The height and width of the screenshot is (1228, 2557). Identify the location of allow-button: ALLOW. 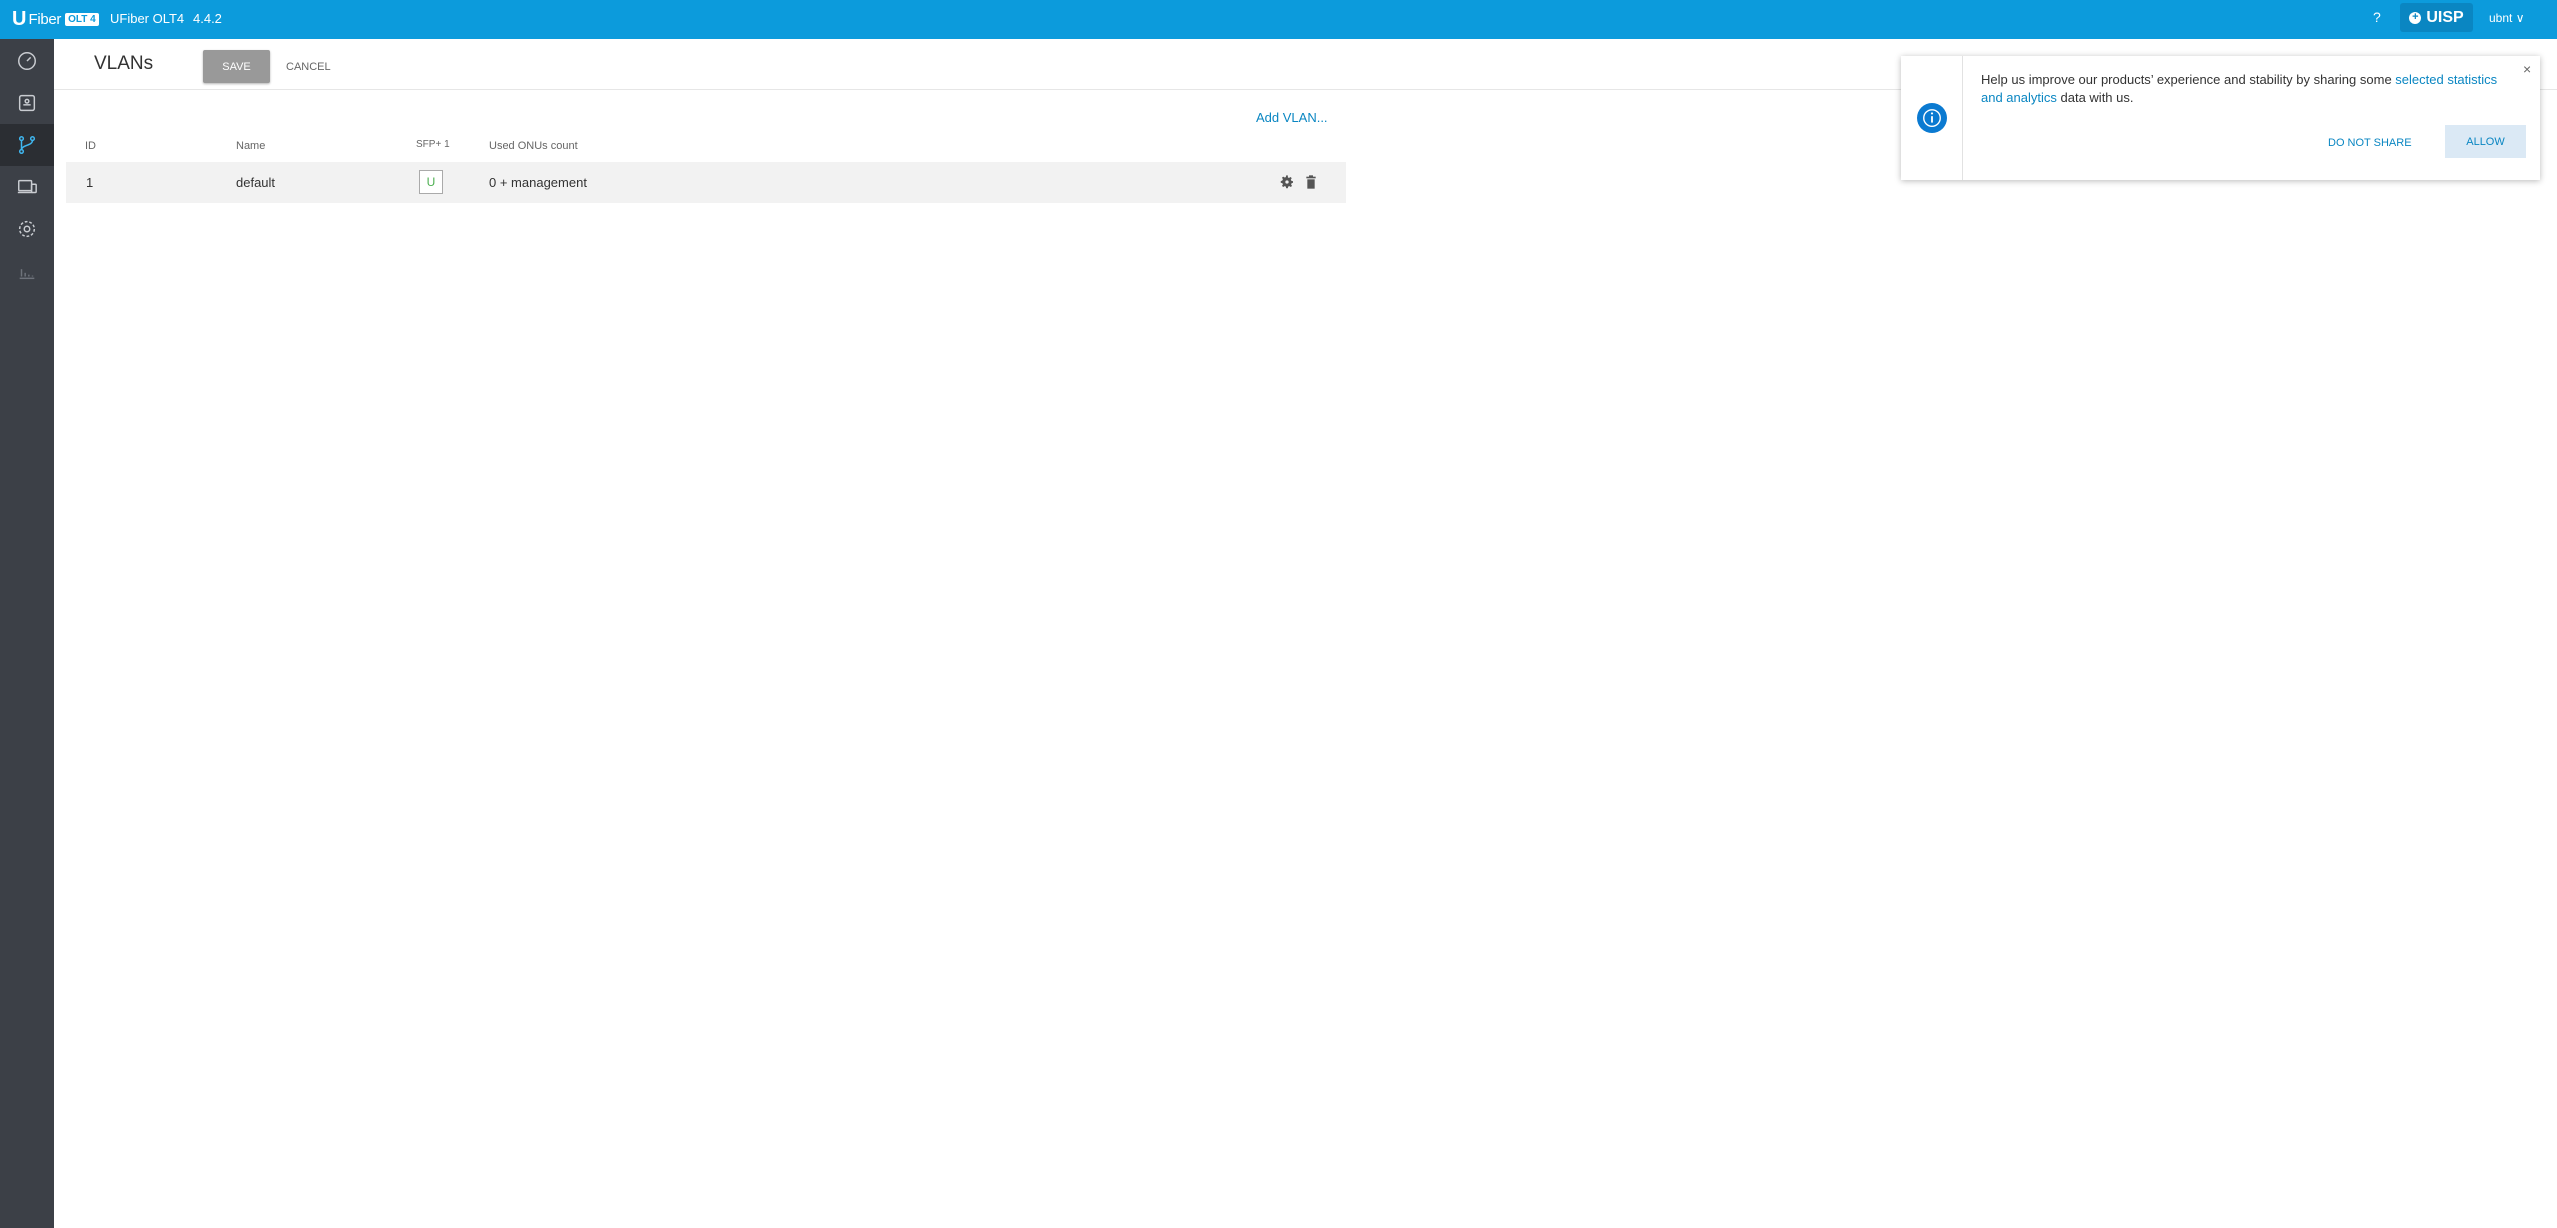
(2485, 141).